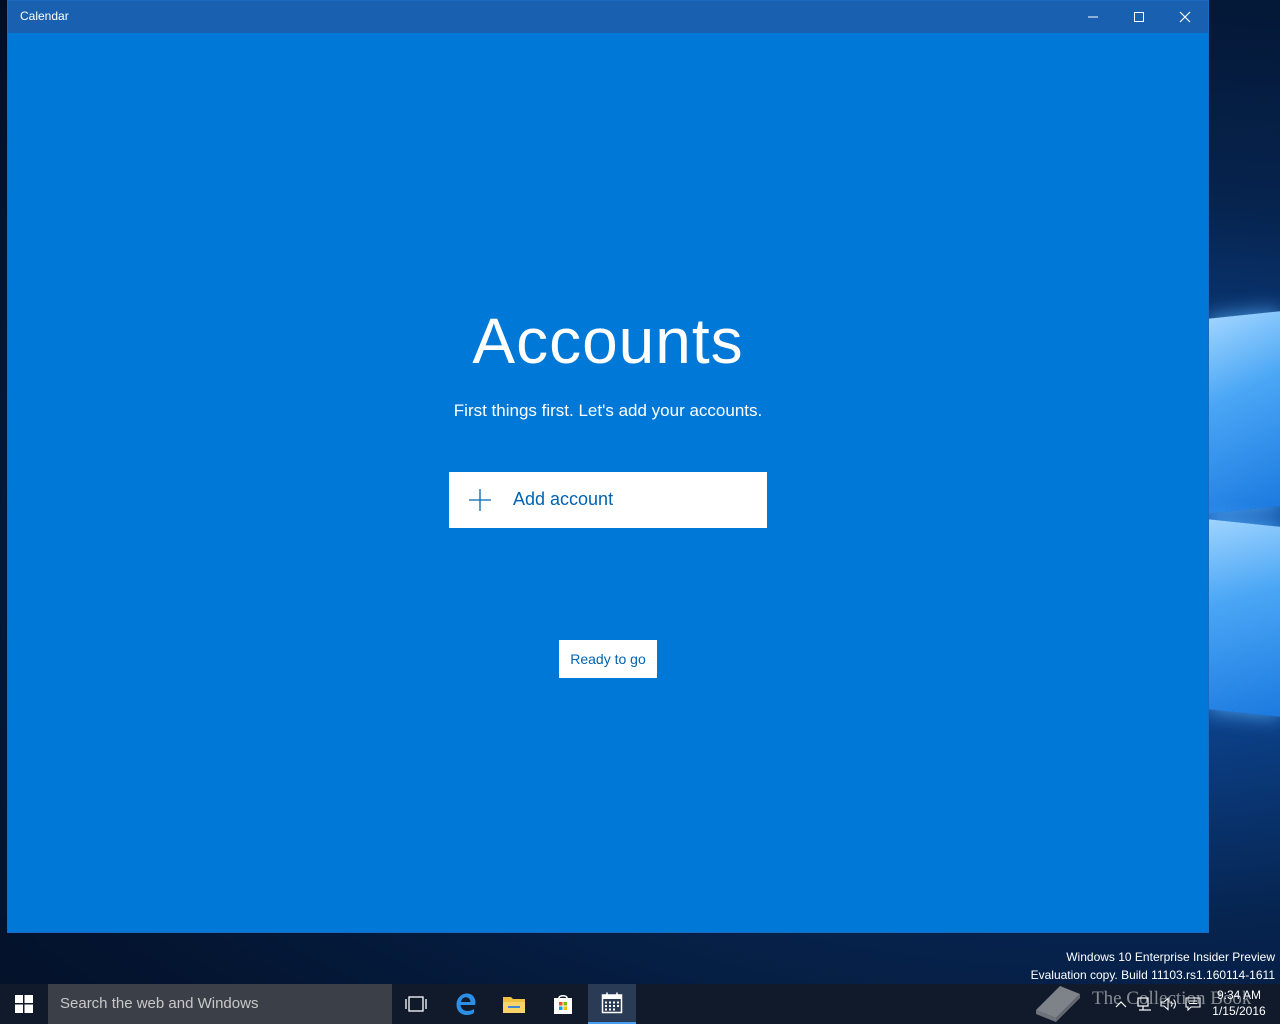 The height and width of the screenshot is (1024, 1280). Describe the element at coordinates (1058, 1004) in the screenshot. I see `book-logo-icon` at that location.